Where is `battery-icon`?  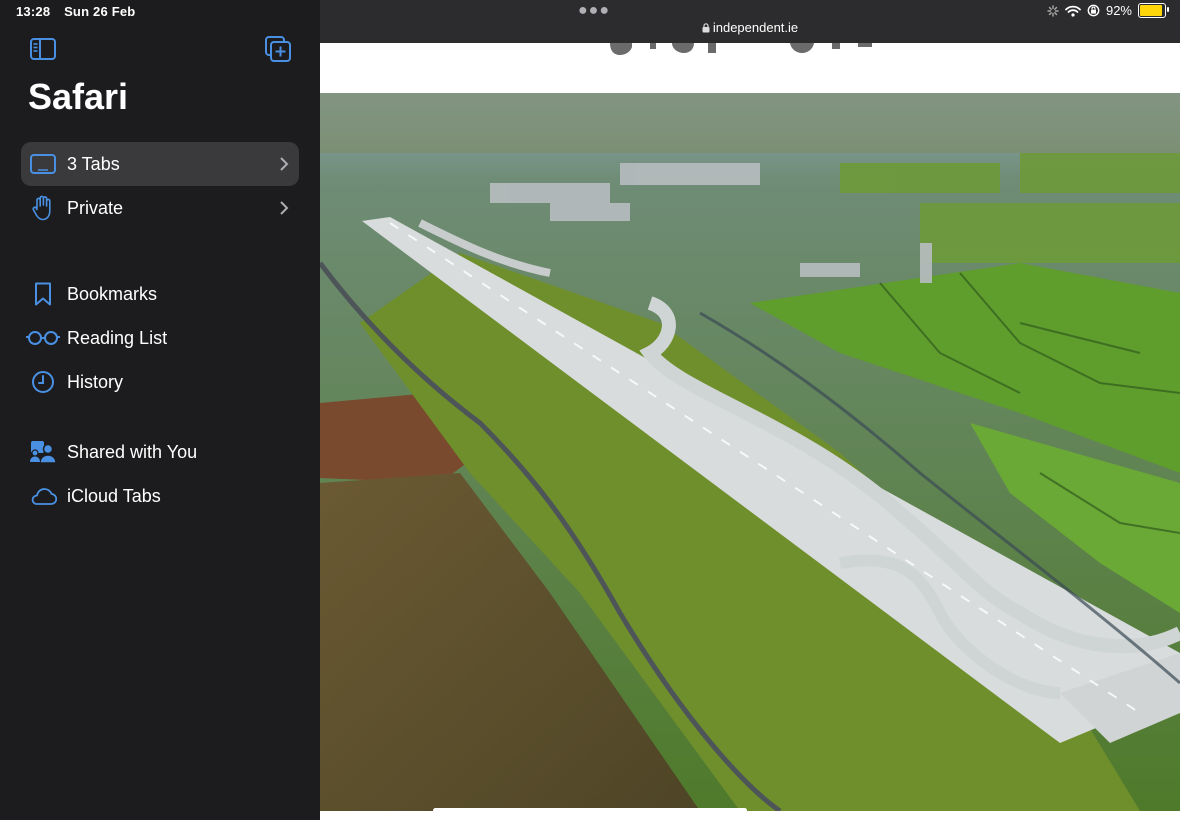 battery-icon is located at coordinates (1153, 10).